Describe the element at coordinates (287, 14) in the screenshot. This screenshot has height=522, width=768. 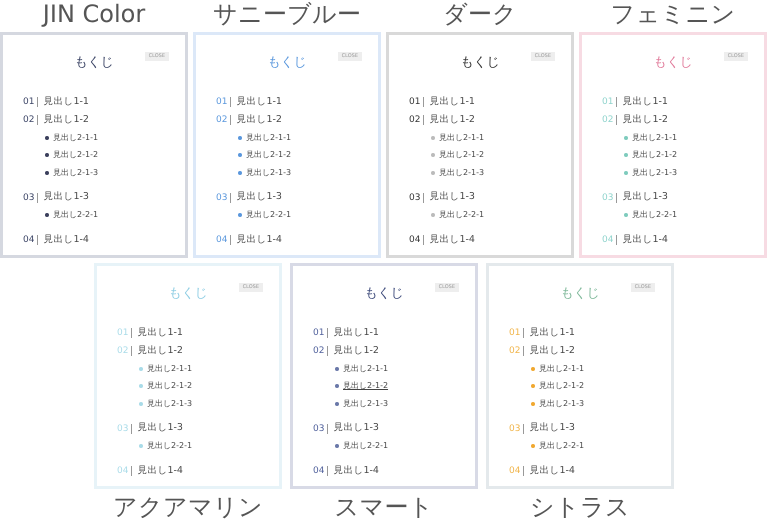
I see `theme-name: サニーブルー` at that location.